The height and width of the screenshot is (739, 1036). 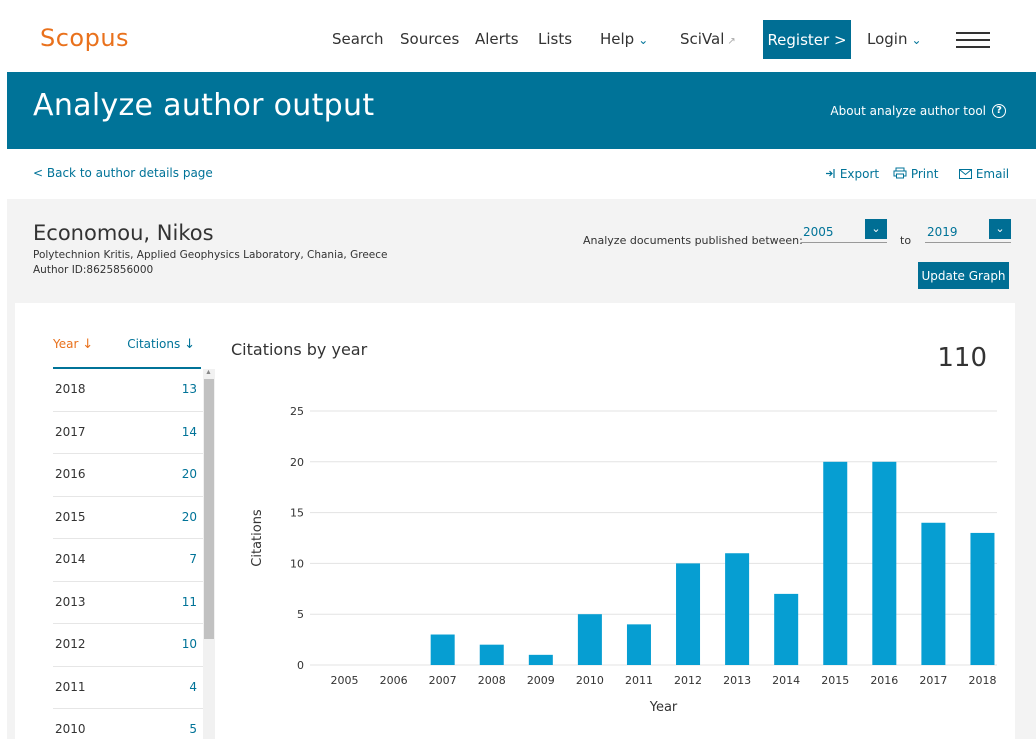 What do you see at coordinates (442, 649) in the screenshot?
I see `bar-2007` at bounding box center [442, 649].